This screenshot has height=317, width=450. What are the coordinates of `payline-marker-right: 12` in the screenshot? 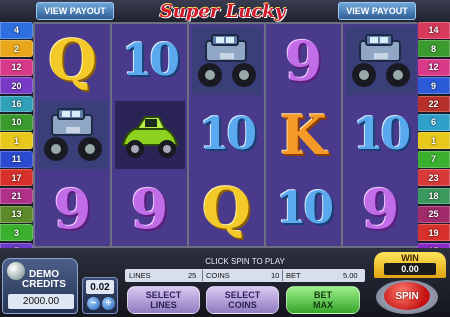 It's located at (433, 67).